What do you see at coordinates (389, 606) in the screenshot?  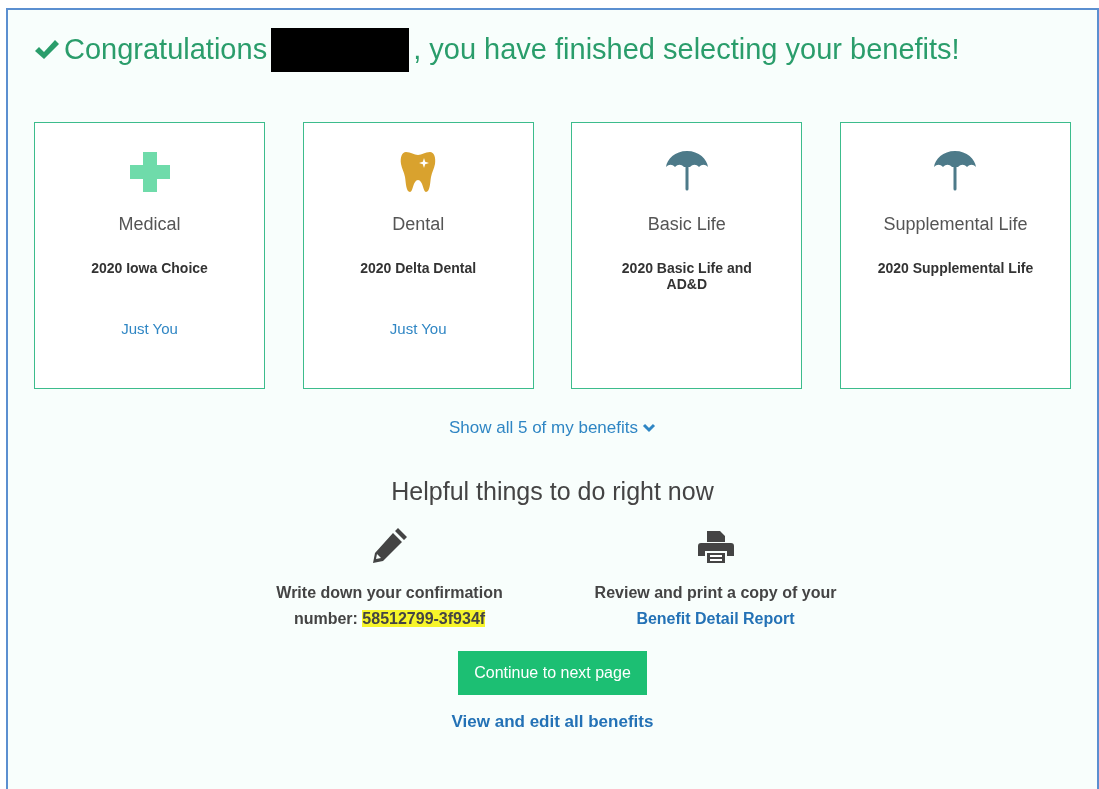 I see `instruction-text: Write down your confirmation number: 58512799-3f934f` at bounding box center [389, 606].